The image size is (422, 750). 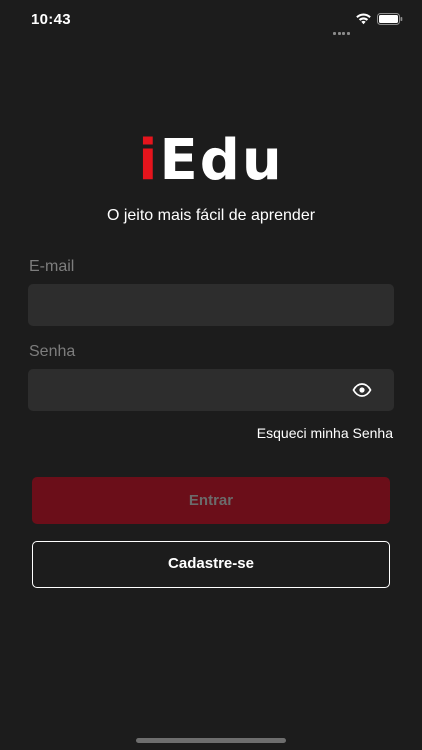 What do you see at coordinates (52, 266) in the screenshot?
I see `email-label: E-mail` at bounding box center [52, 266].